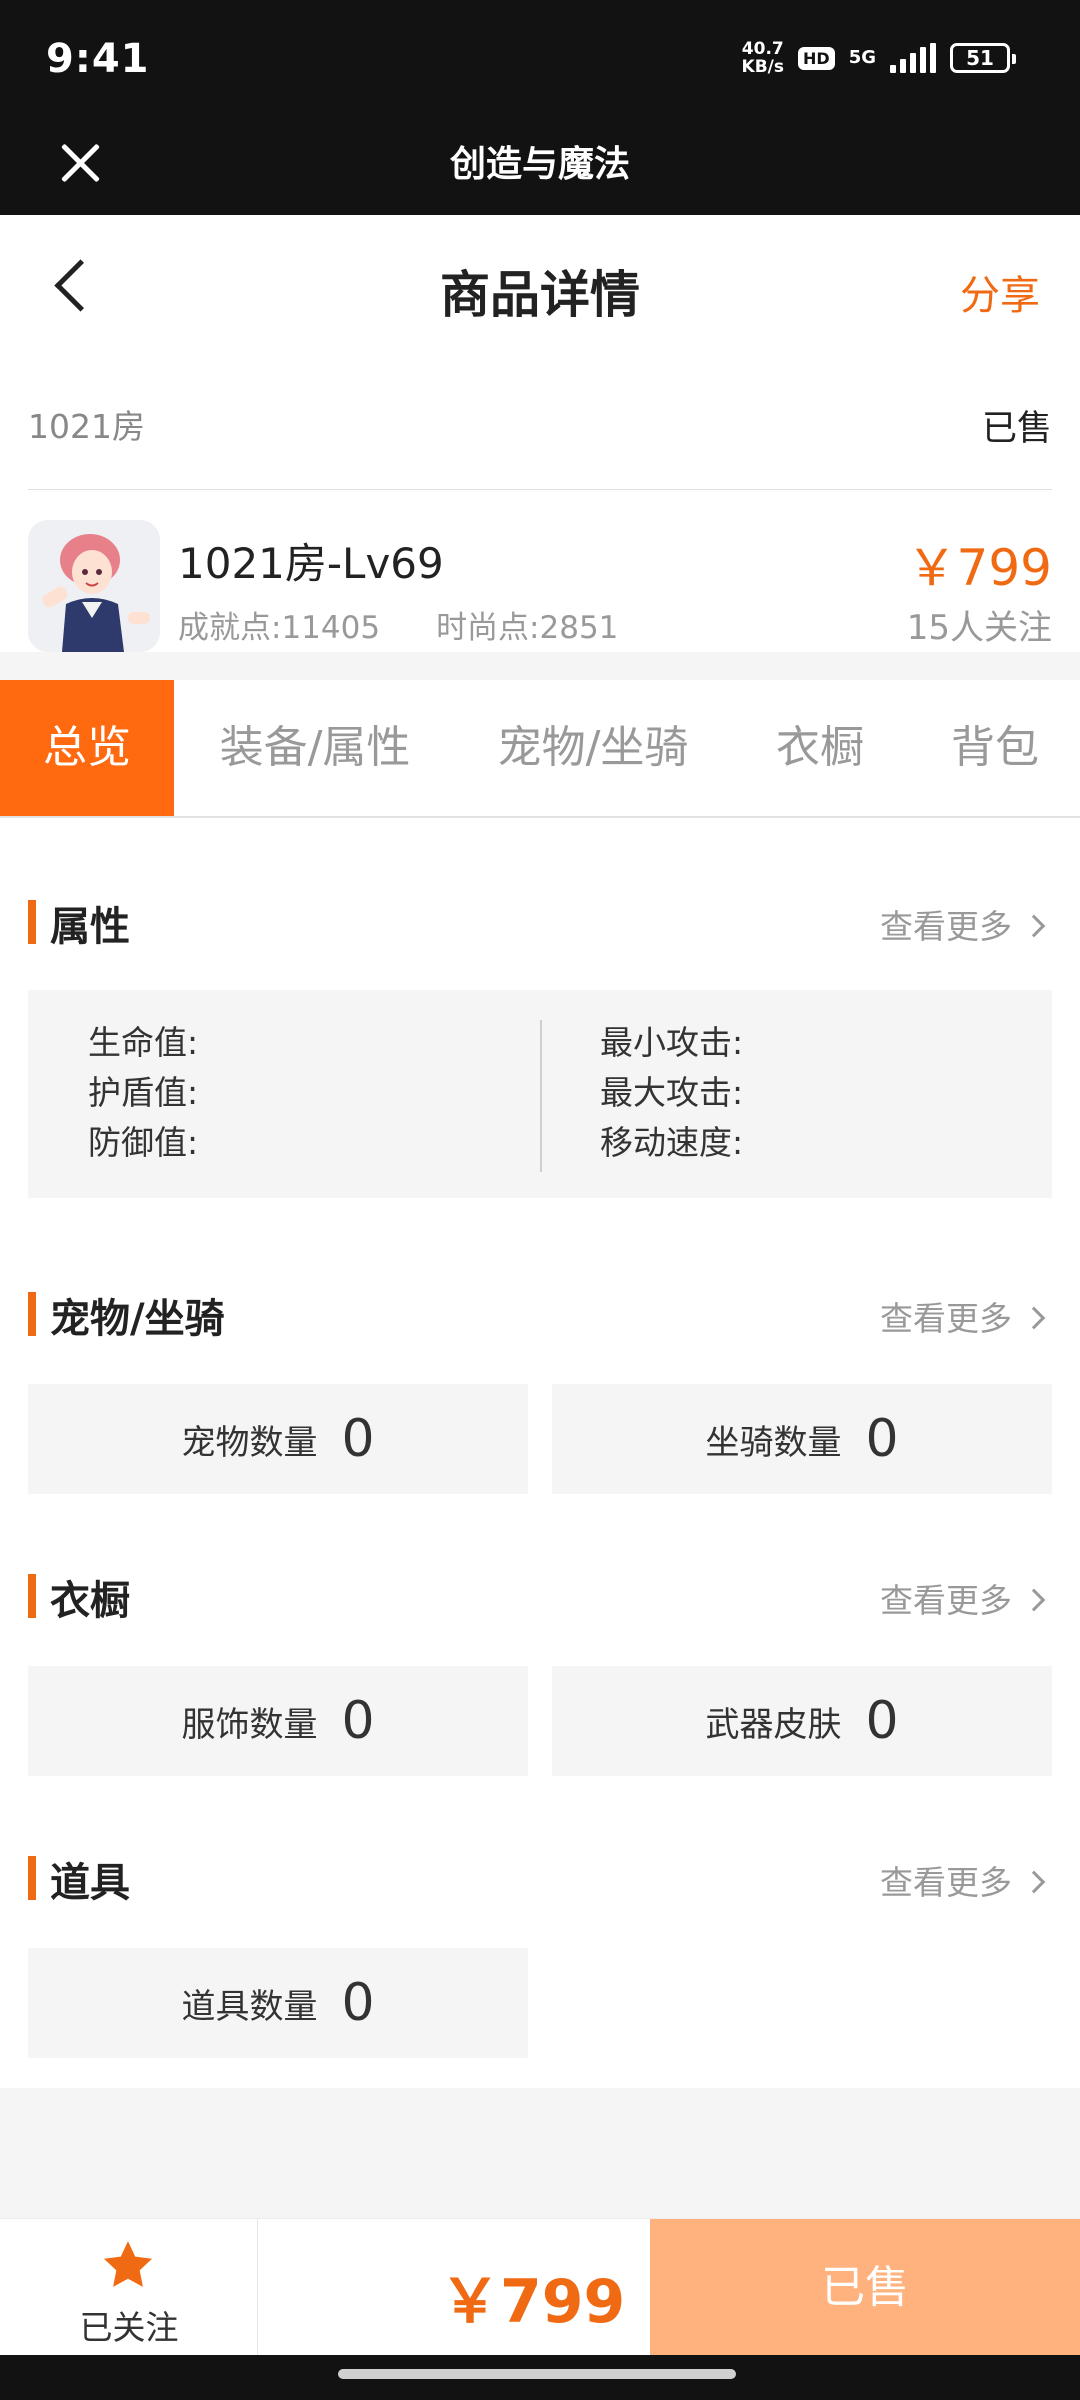 This screenshot has height=2400, width=1080. I want to click on status-time: 9:41, so click(98, 59).